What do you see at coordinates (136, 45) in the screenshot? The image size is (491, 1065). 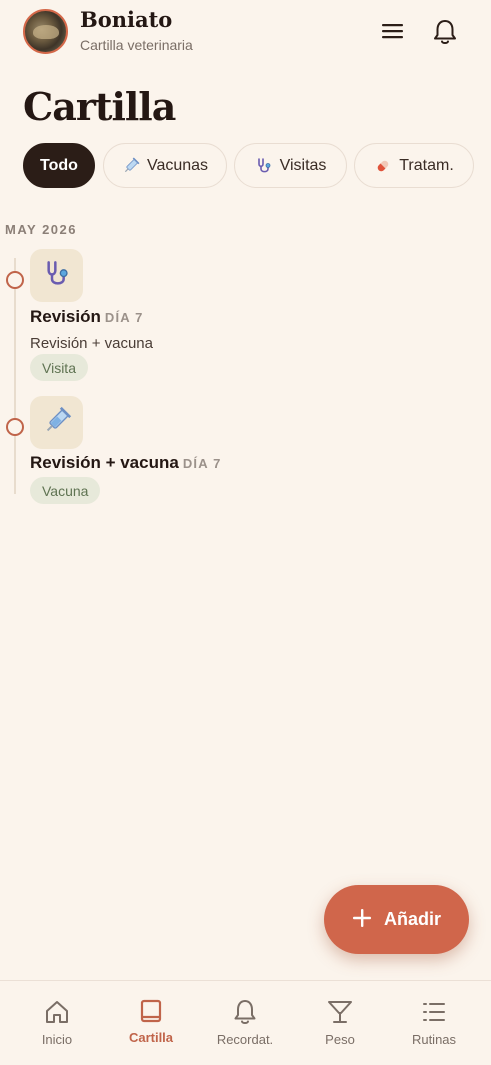 I see `header-subtitle: Cartilla veterinaria` at bounding box center [136, 45].